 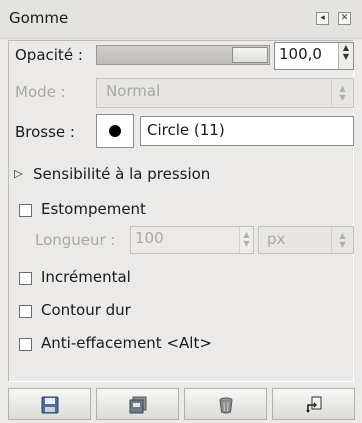 I want to click on restore-icon, so click(x=138, y=405).